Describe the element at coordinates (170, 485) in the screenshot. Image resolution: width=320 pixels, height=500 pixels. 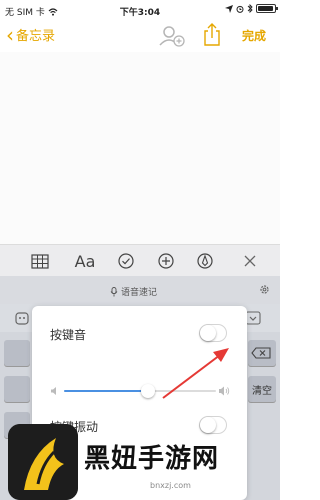
I see `watermark-url: bnxzj.com` at that location.